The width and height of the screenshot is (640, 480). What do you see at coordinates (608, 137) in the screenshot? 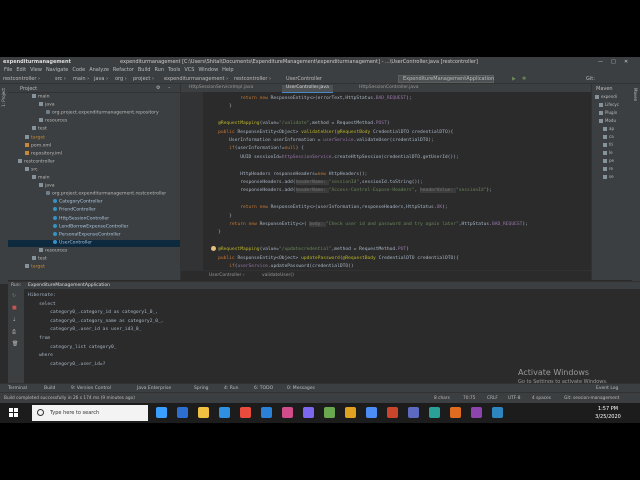
I see `maven-item: ca` at bounding box center [608, 137].